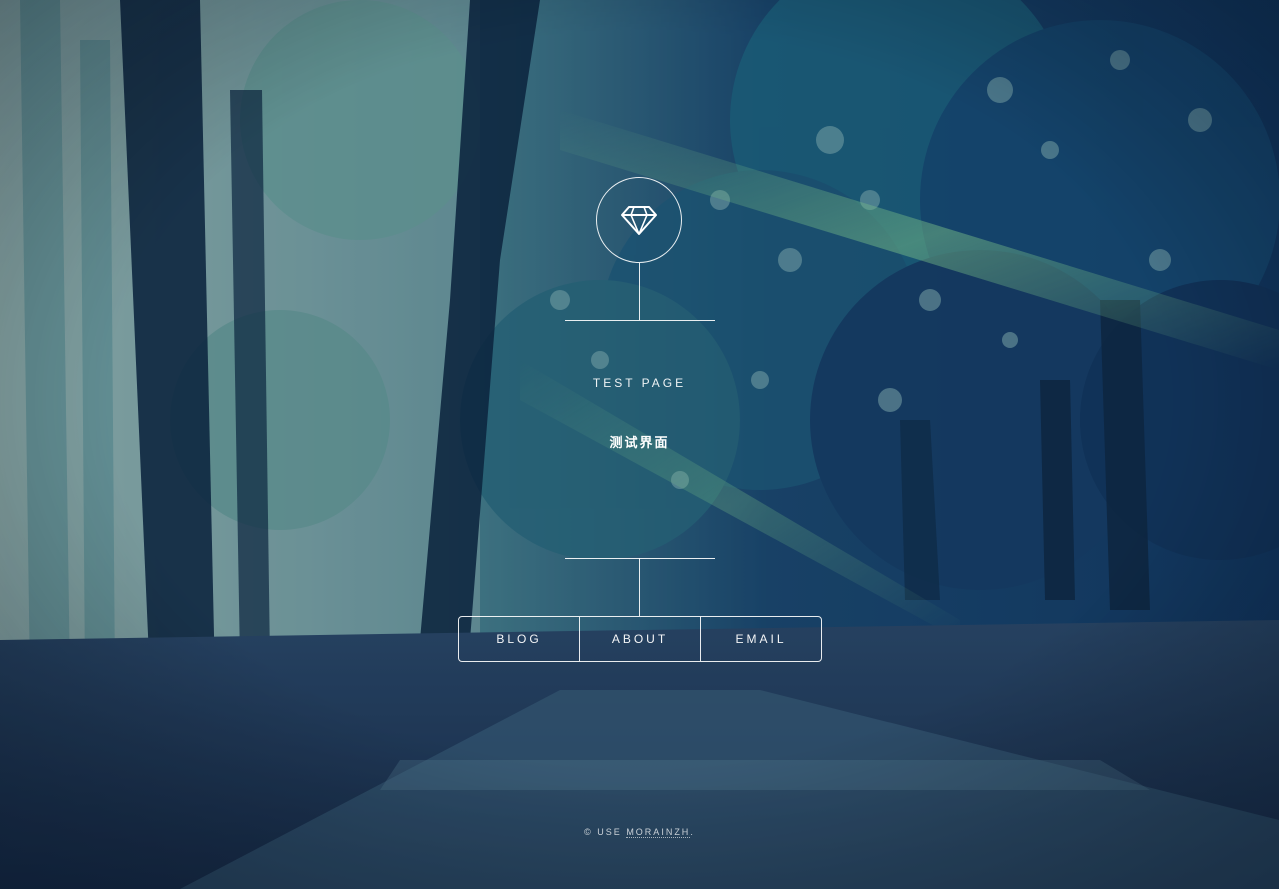 This screenshot has width=1279, height=889. What do you see at coordinates (639, 291) in the screenshot?
I see `connector-line-top` at bounding box center [639, 291].